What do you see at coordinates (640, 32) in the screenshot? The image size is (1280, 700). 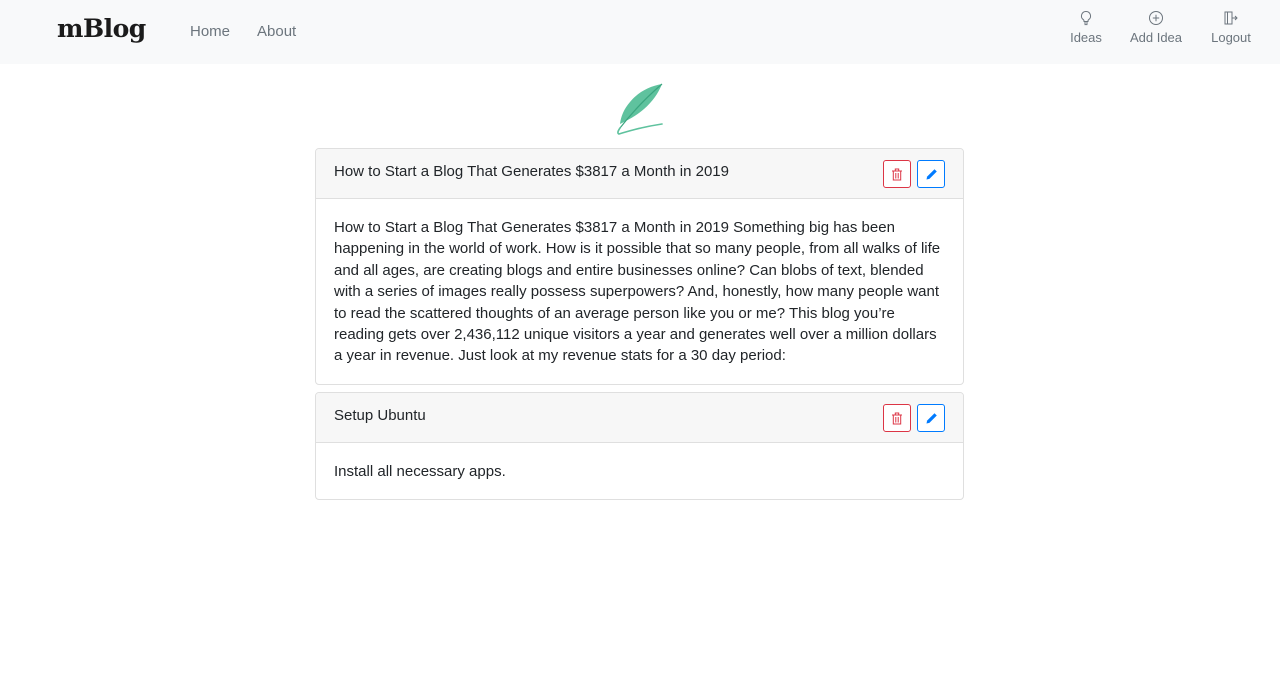 I see `navbar: mBlog Home About Ideas Add Idea Logout` at bounding box center [640, 32].